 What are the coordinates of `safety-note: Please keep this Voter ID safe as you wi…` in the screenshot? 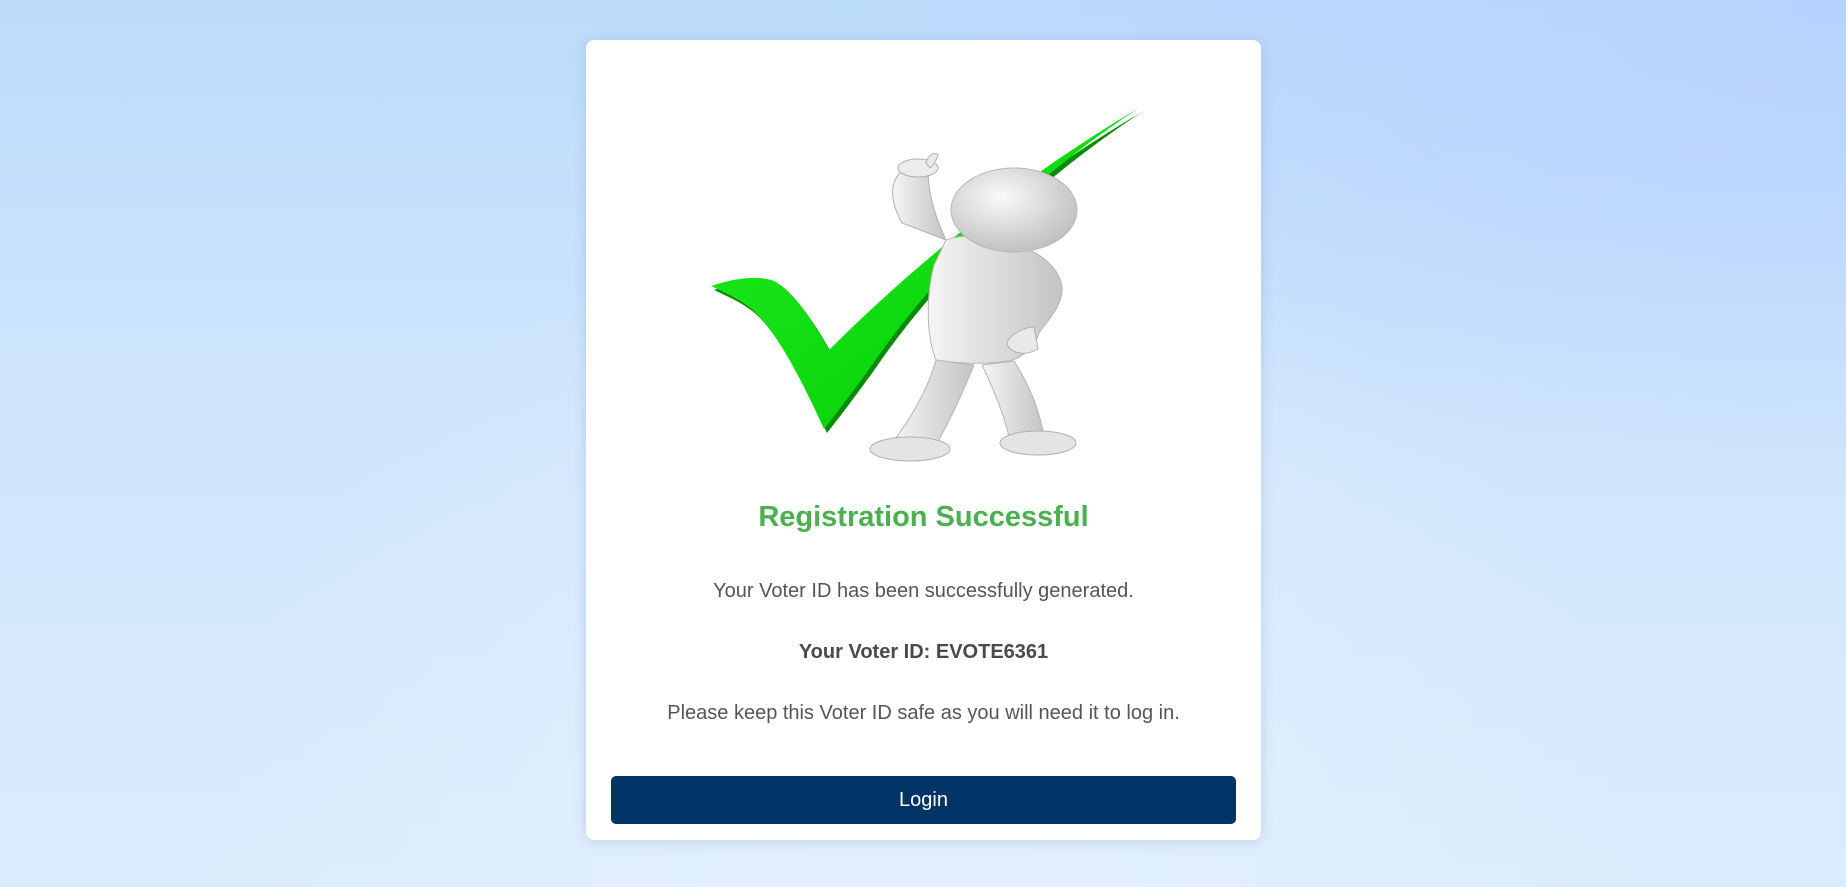 It's located at (923, 713).